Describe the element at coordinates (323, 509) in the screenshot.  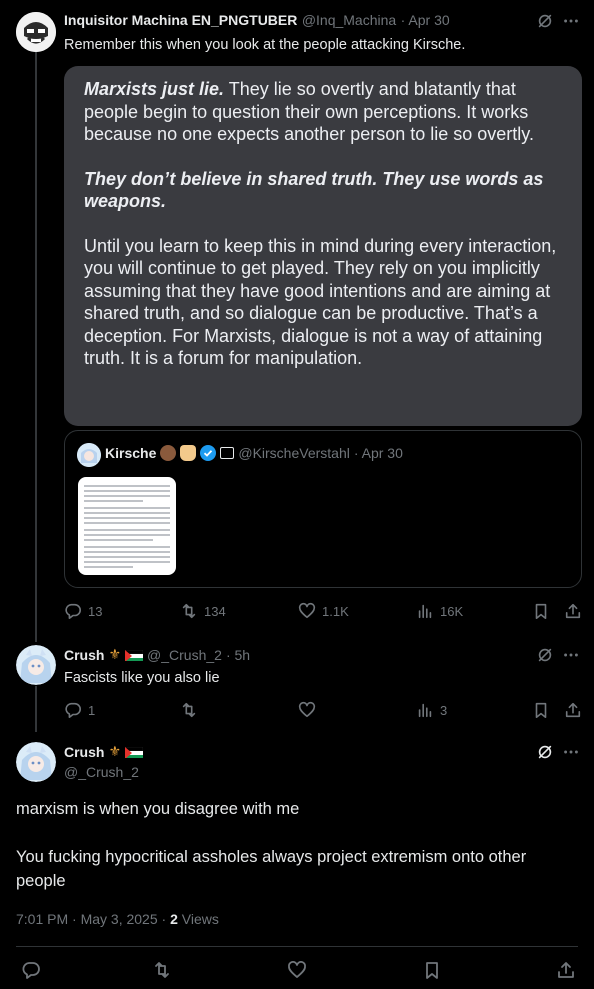
I see `quoted-tweet: Kirsche @KirscheVerstahl · Apr 30` at that location.